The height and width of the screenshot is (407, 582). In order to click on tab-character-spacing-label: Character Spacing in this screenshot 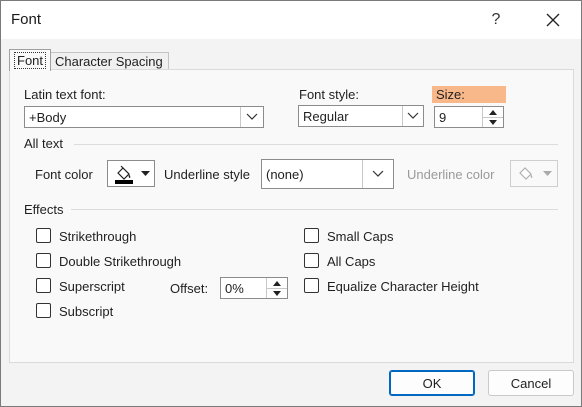, I will do `click(109, 61)`.